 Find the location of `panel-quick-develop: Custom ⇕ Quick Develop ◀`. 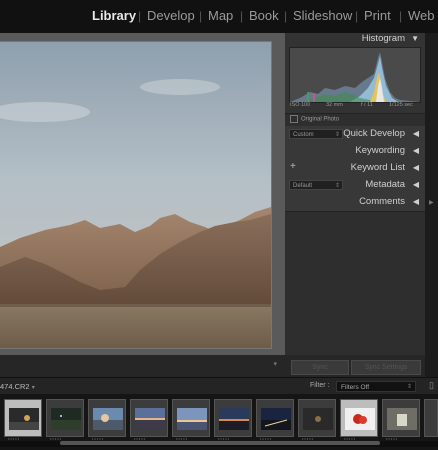

panel-quick-develop: Custom ⇕ Quick Develop ◀ is located at coordinates (355, 135).